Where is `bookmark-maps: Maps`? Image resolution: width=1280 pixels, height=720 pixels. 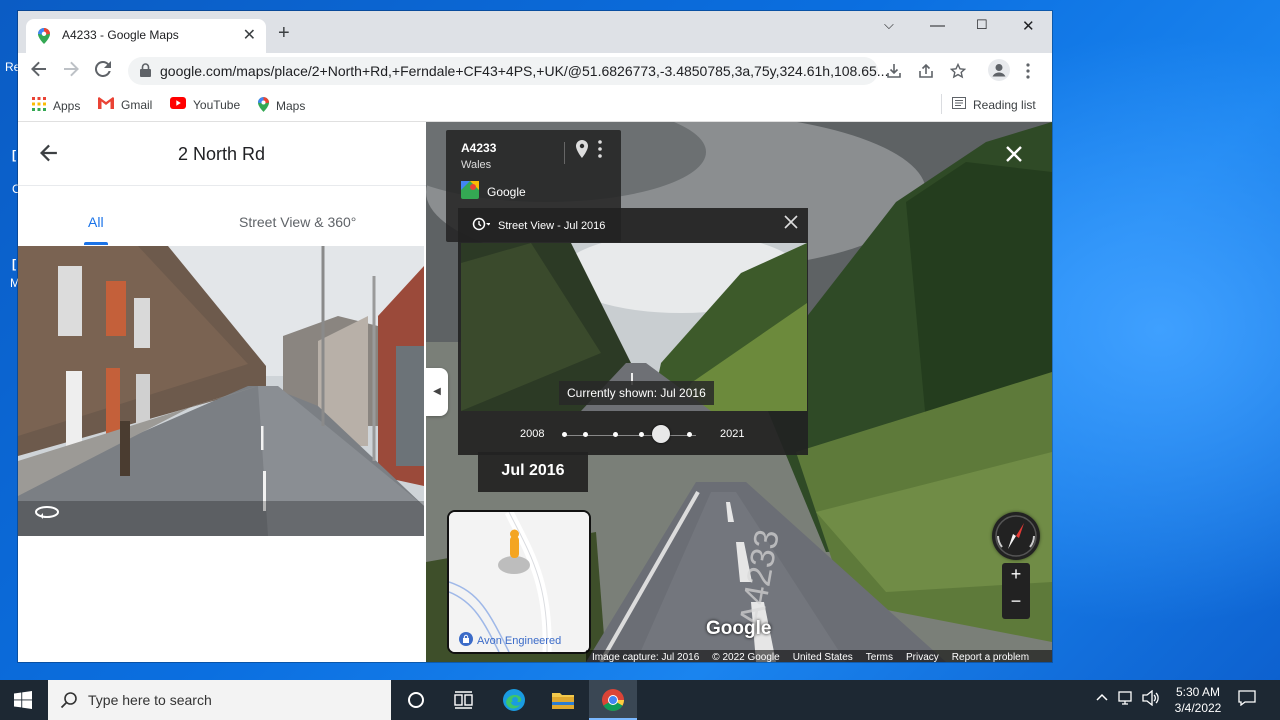
bookmark-maps: Maps is located at coordinates (281, 106).